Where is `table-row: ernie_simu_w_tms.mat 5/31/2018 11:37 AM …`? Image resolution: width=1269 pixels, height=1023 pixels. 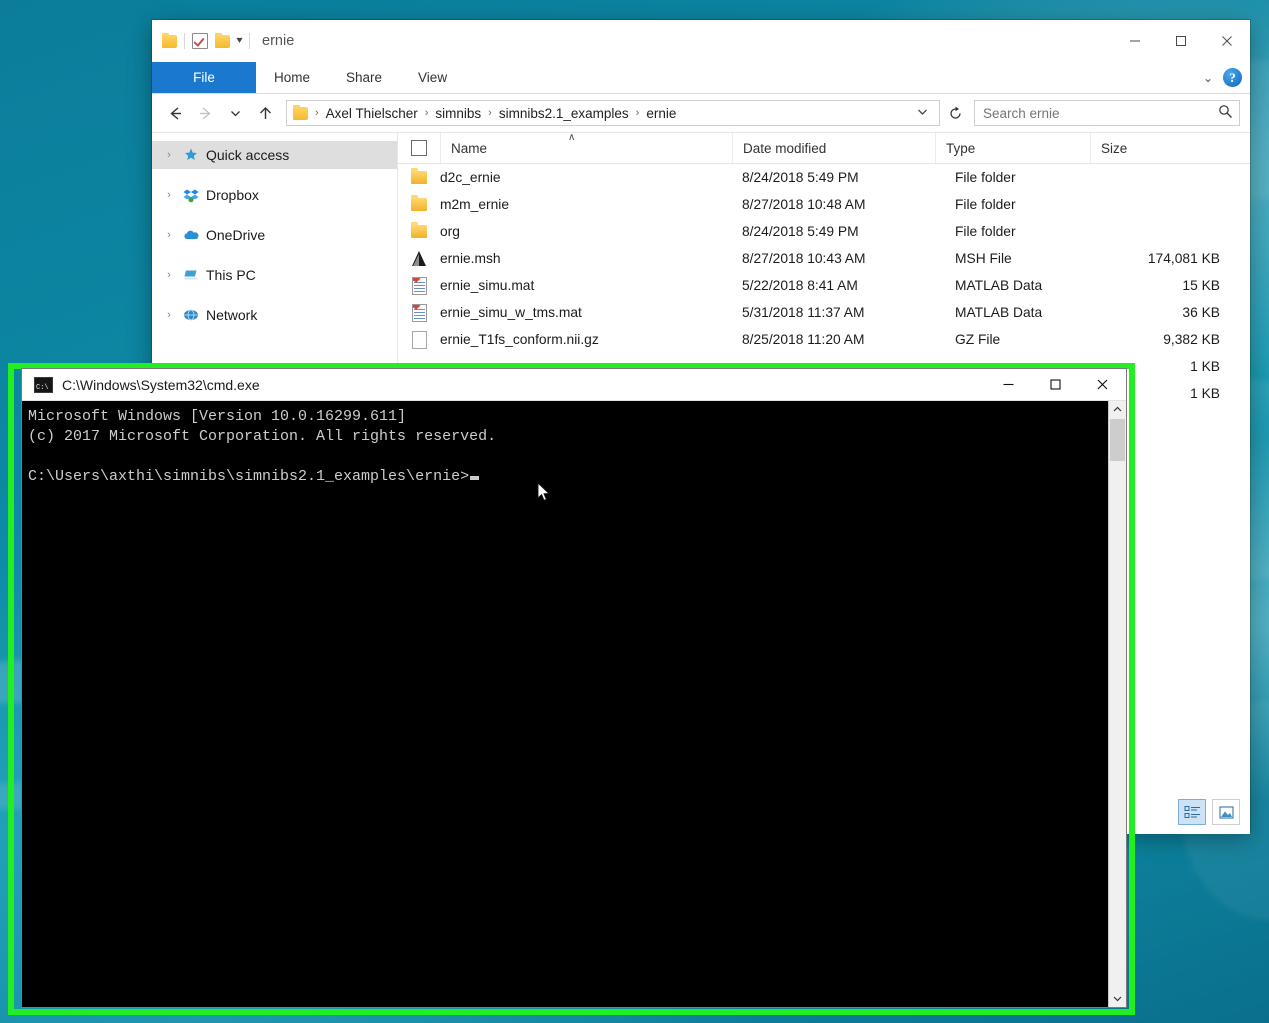 table-row: ernie_simu_w_tms.mat 5/31/2018 11:37 AM … is located at coordinates (824, 312).